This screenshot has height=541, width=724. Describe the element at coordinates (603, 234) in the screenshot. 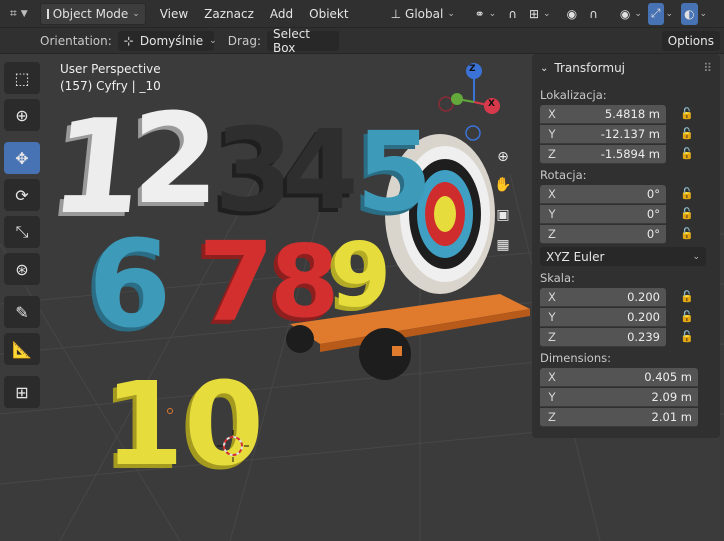

I see `rotation-z-field: Z 0°` at that location.